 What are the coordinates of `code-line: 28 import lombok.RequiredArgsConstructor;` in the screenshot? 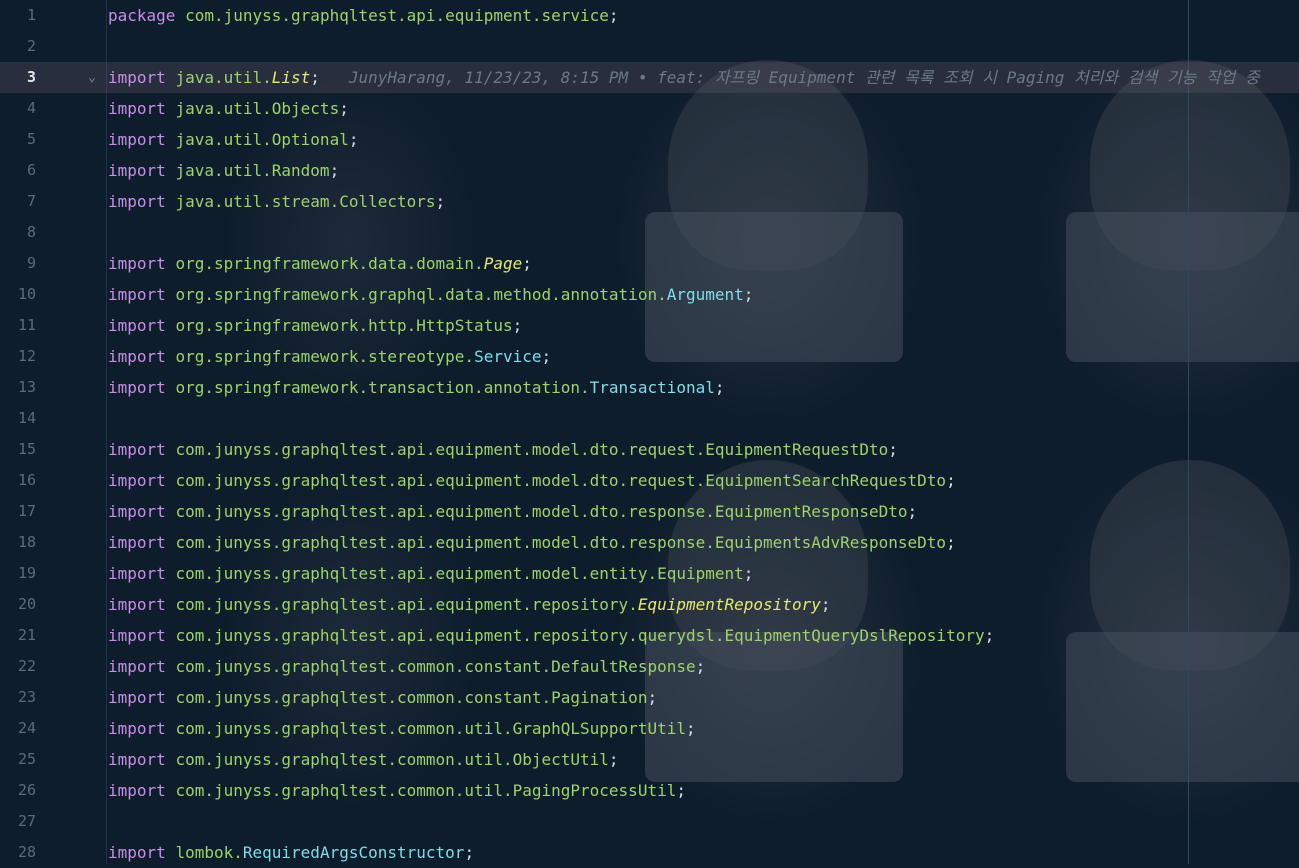 It's located at (649, 852).